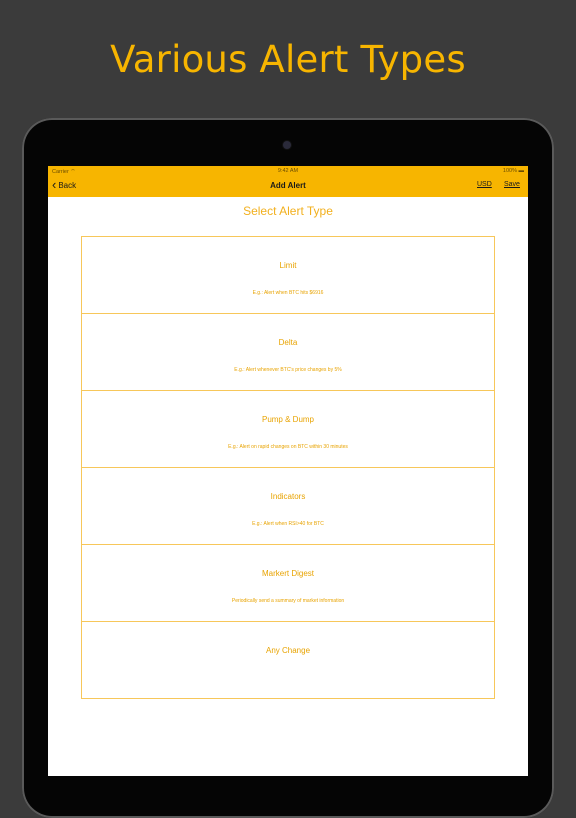 The image size is (576, 818). I want to click on alert-type-name: Indicators, so click(288, 496).